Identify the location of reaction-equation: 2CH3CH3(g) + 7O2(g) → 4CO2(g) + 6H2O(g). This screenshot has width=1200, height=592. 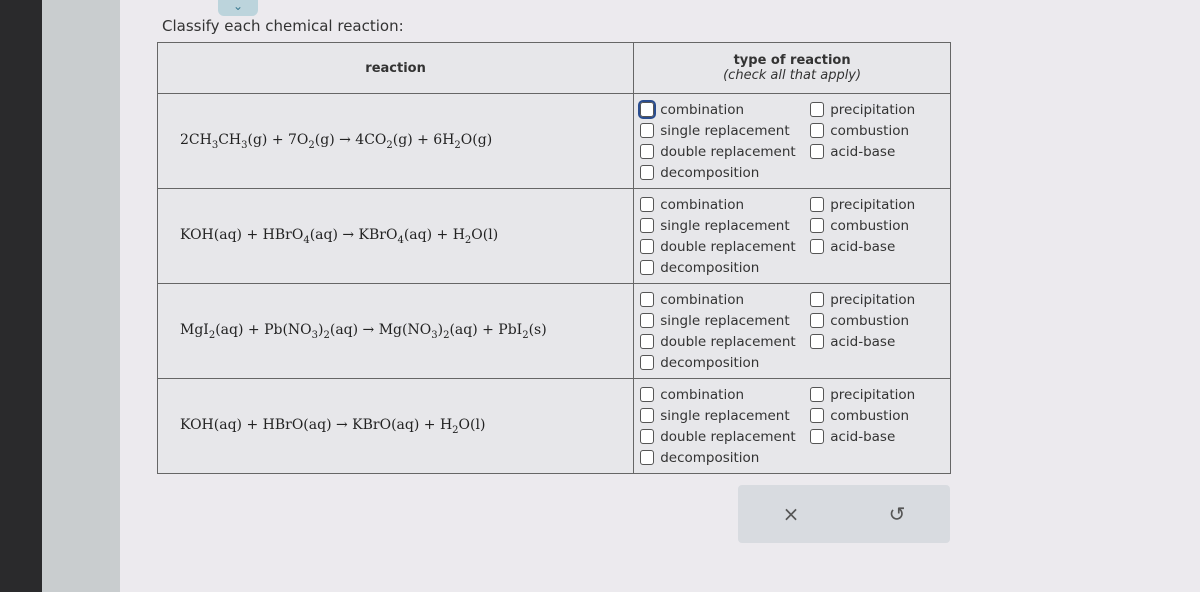
(395, 141).